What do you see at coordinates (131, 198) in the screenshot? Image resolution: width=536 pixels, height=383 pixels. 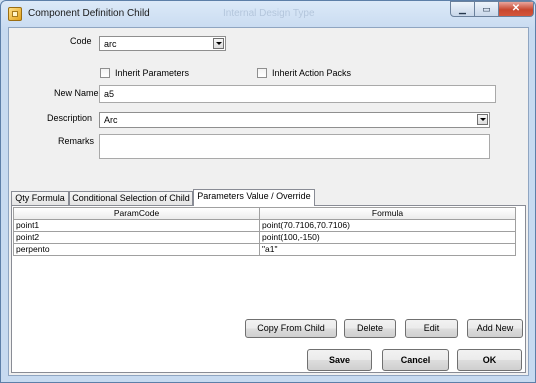 I see `tab-conditional-selection: Conditional Selection of Child` at bounding box center [131, 198].